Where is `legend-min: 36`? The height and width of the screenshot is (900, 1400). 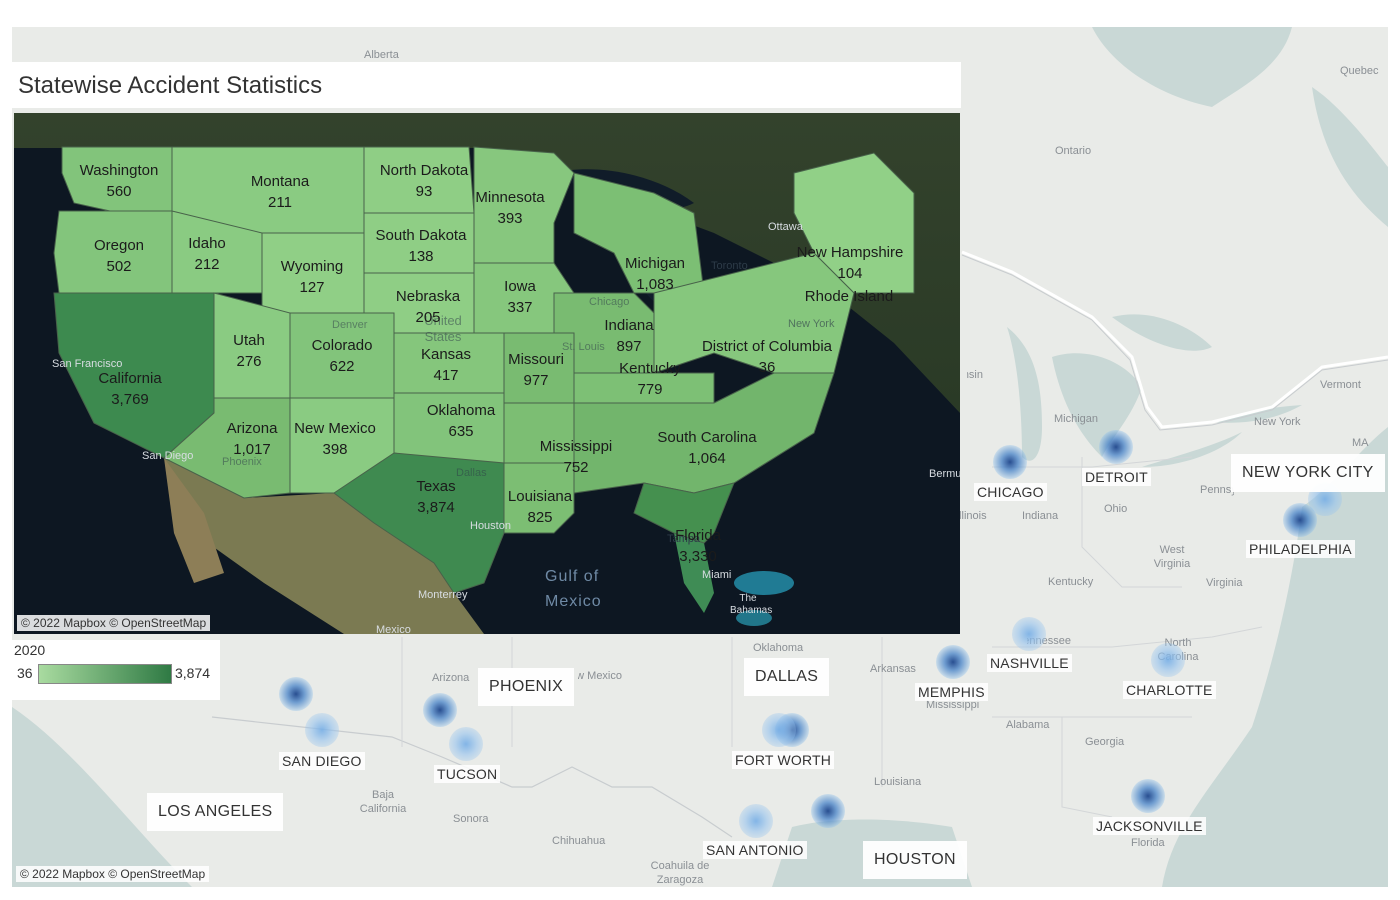
legend-min: 36 is located at coordinates (25, 673).